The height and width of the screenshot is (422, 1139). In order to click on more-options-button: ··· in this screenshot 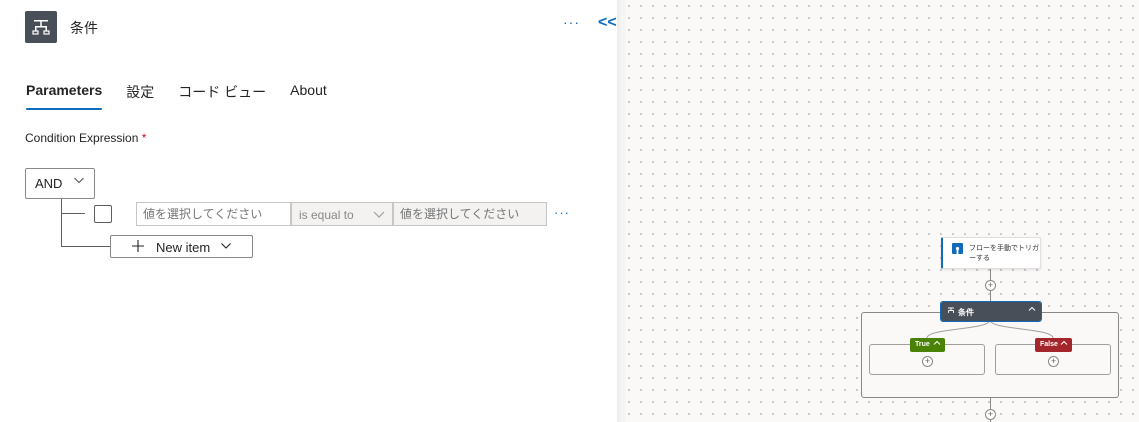, I will do `click(571, 22)`.